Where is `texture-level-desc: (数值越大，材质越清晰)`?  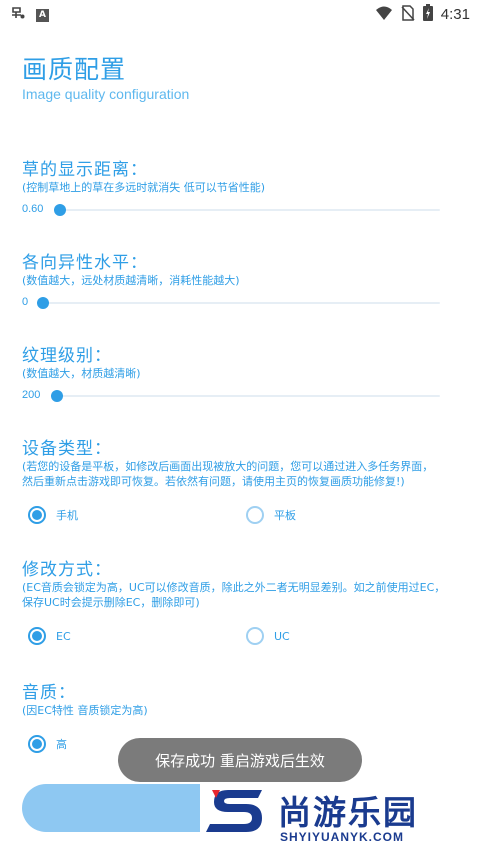 texture-level-desc: (数值越大，材质越清晰) is located at coordinates (81, 373).